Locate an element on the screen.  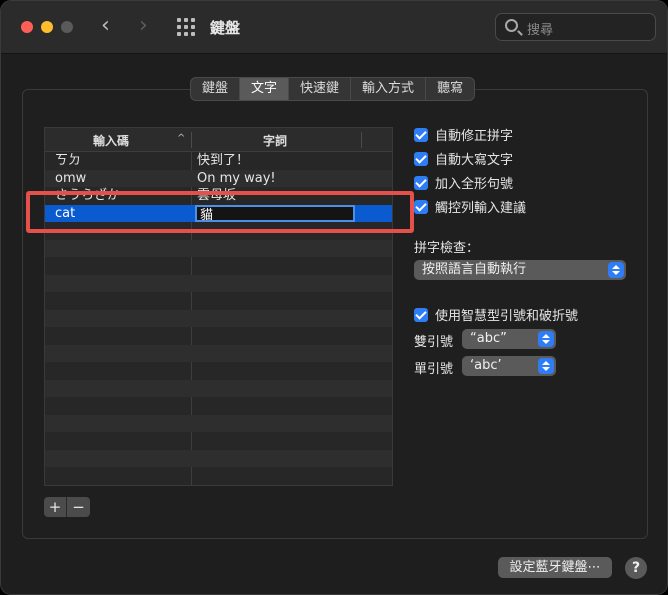
smart-quotes-option: 使用智慧型引號和破折號 is located at coordinates (496, 314).